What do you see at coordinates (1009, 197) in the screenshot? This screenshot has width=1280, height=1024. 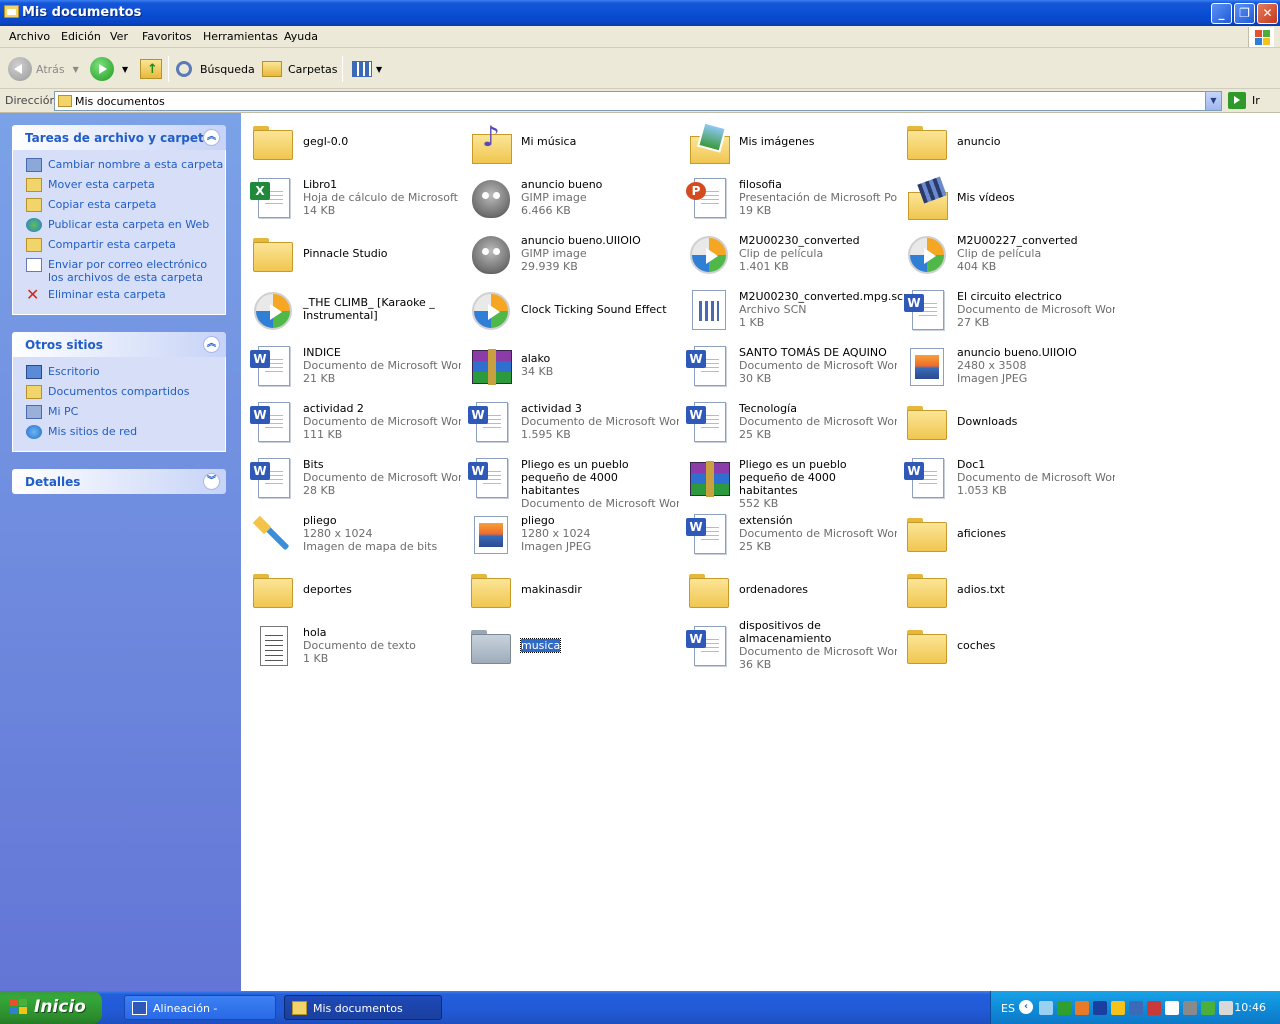 I see `file-item: Mis vídeos` at bounding box center [1009, 197].